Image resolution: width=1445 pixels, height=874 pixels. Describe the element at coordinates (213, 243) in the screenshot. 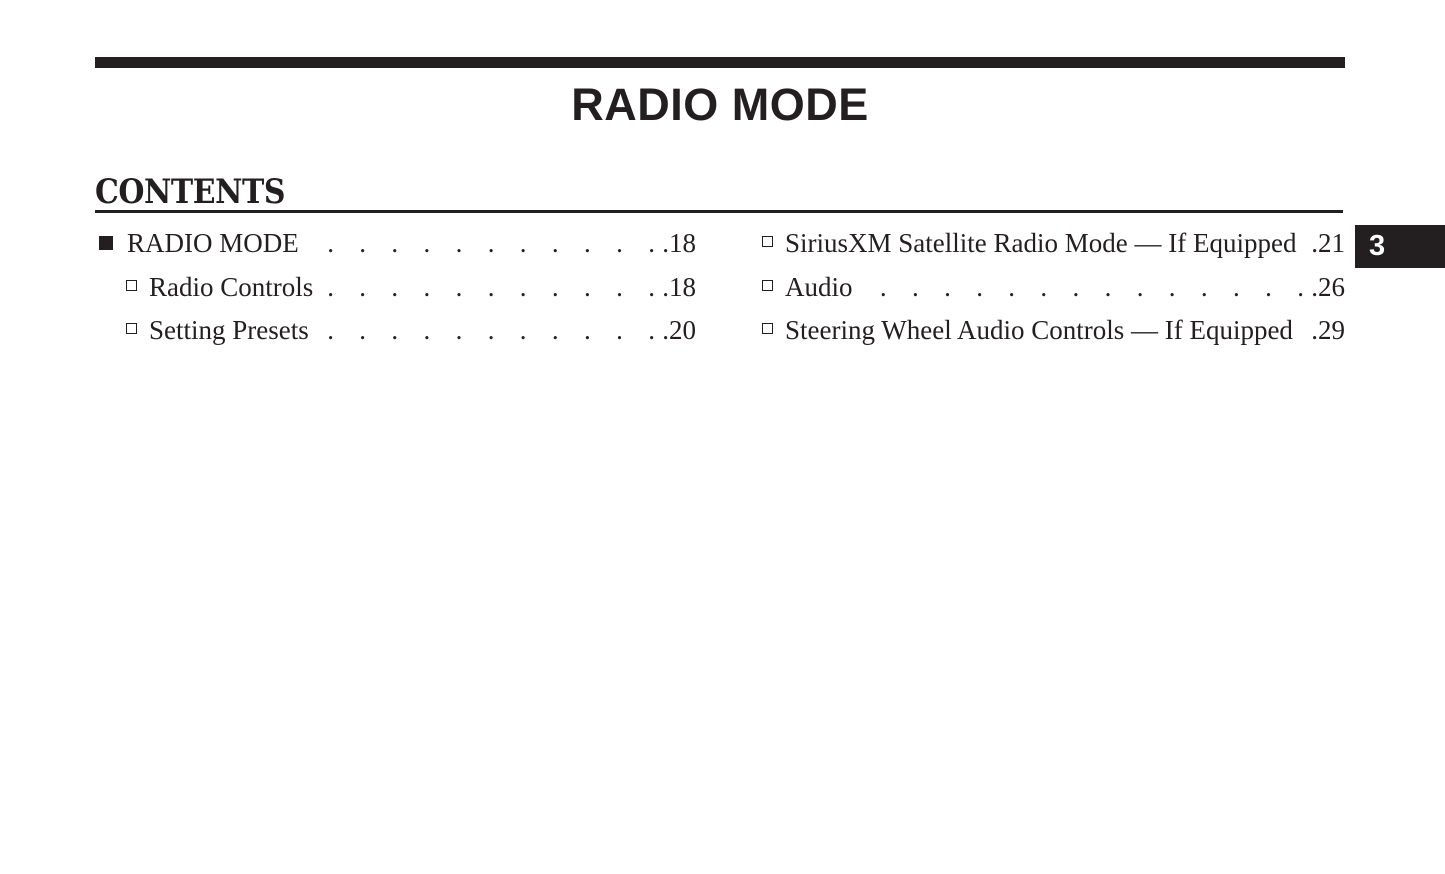

I see `toc-entry-label: RADIO MODE` at that location.